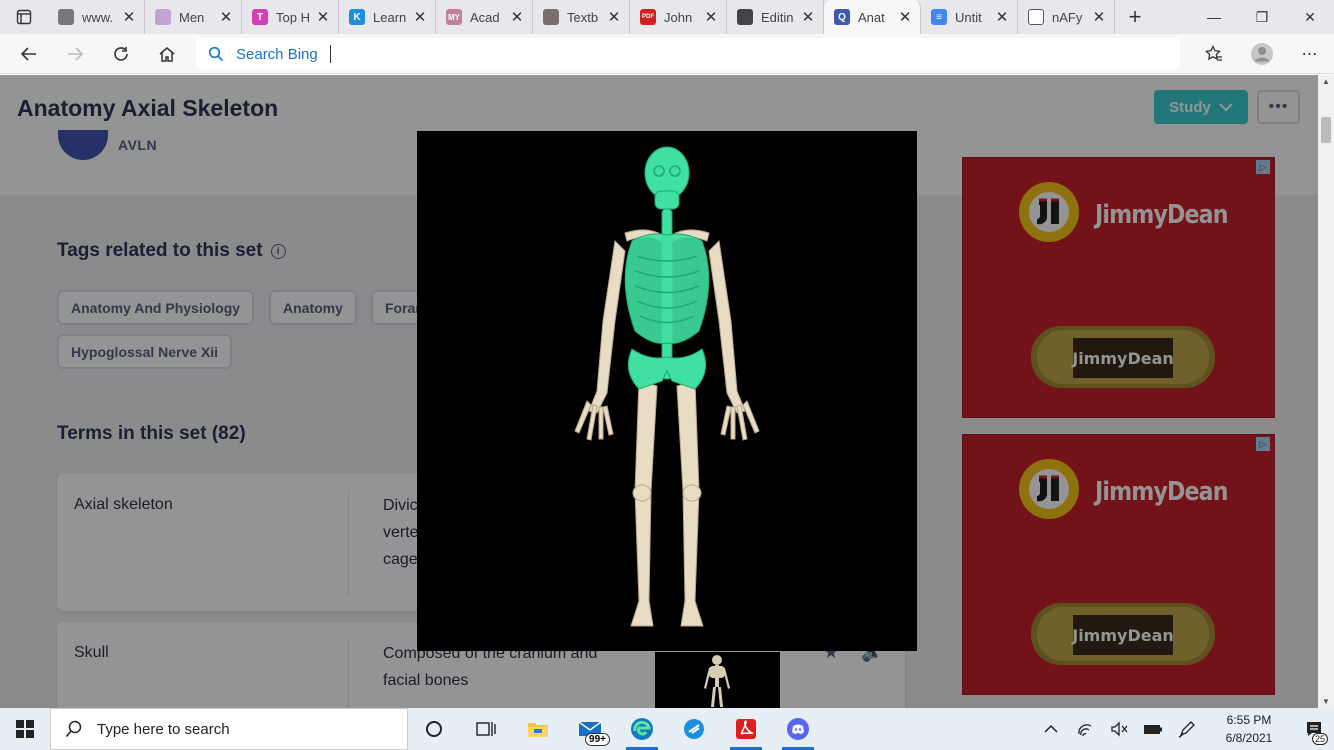 This screenshot has width=1334, height=750. I want to click on browser-tab: T Top H ✕, so click(290, 17).